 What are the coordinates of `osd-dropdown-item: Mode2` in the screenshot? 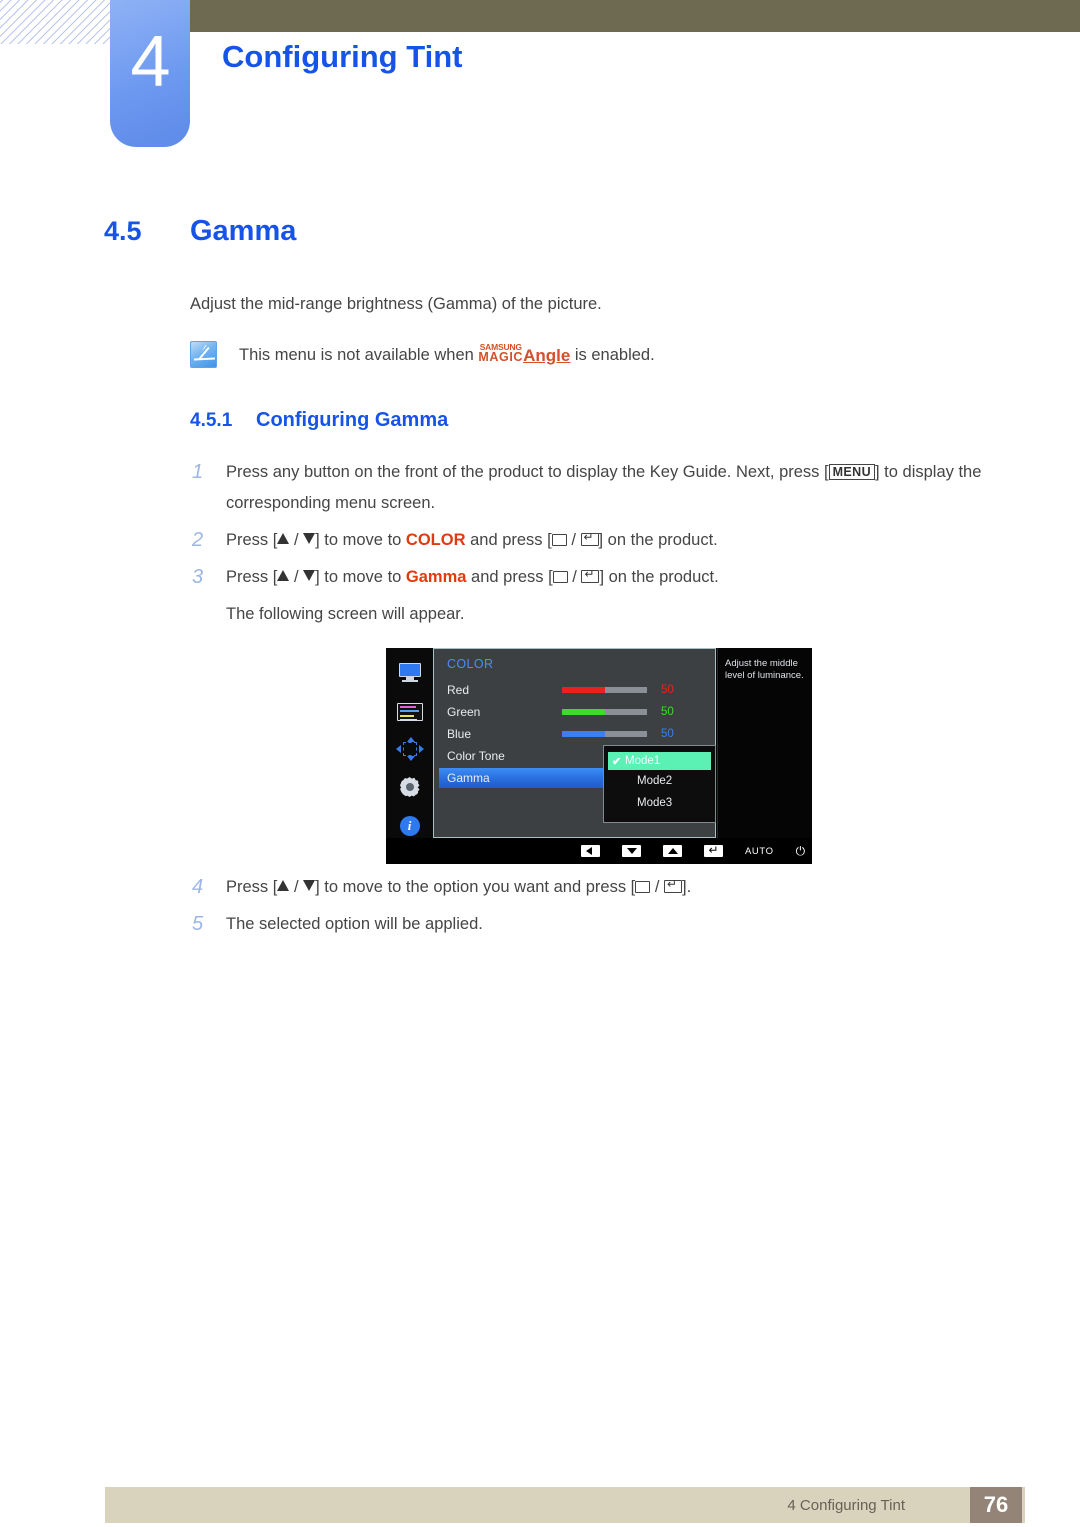 It's located at (659, 781).